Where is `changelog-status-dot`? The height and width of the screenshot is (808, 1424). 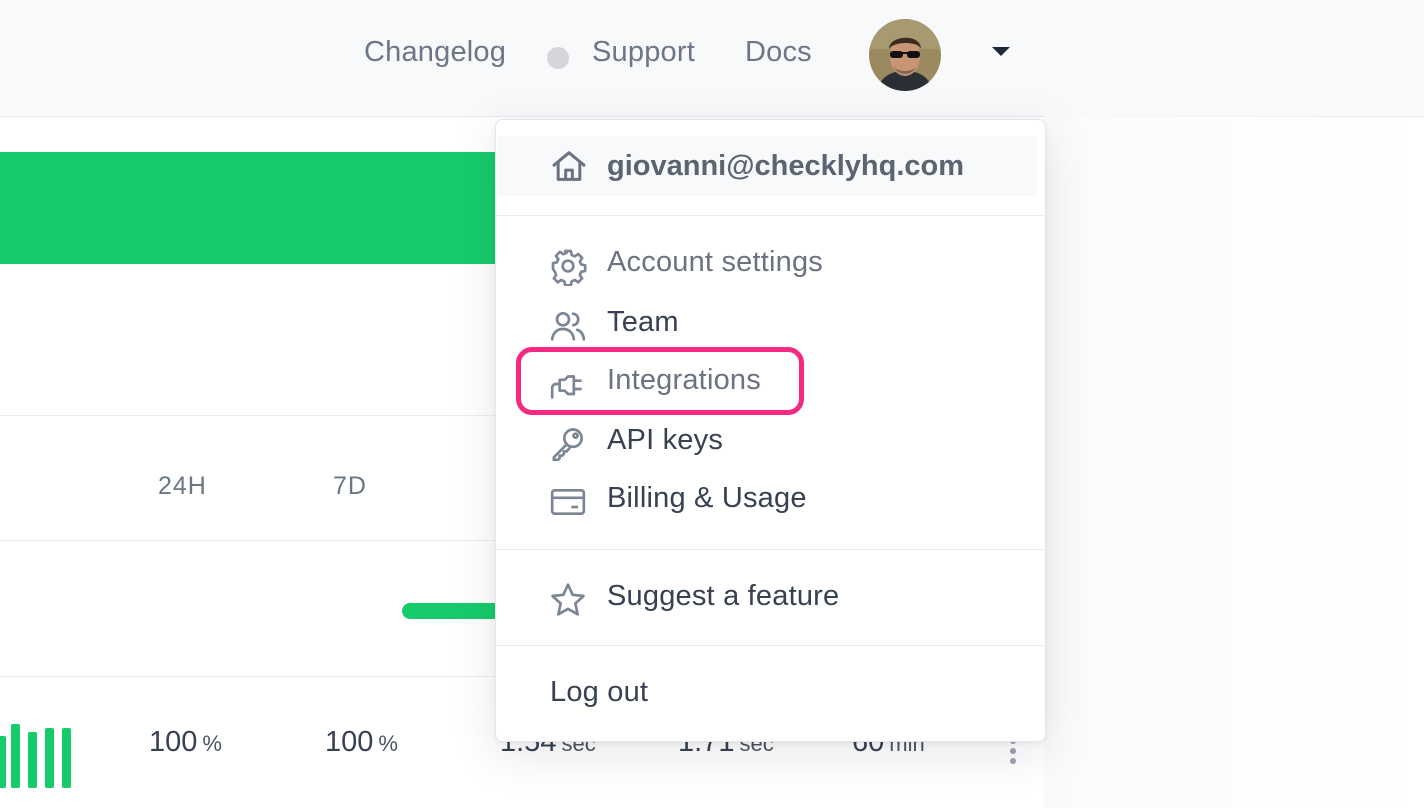 changelog-status-dot is located at coordinates (558, 58).